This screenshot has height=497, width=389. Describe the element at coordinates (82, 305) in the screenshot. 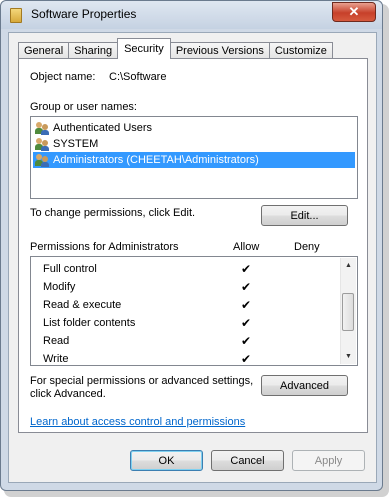

I see `permission-name: Read & execute` at that location.